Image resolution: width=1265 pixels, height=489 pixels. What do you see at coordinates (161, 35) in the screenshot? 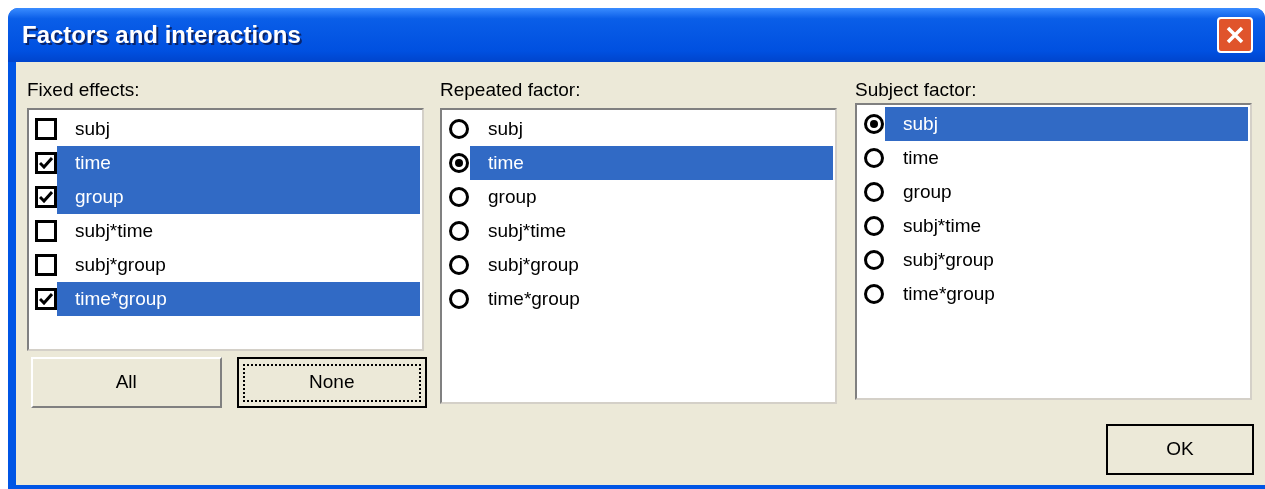
I see `window-title: Factors and interactions` at bounding box center [161, 35].